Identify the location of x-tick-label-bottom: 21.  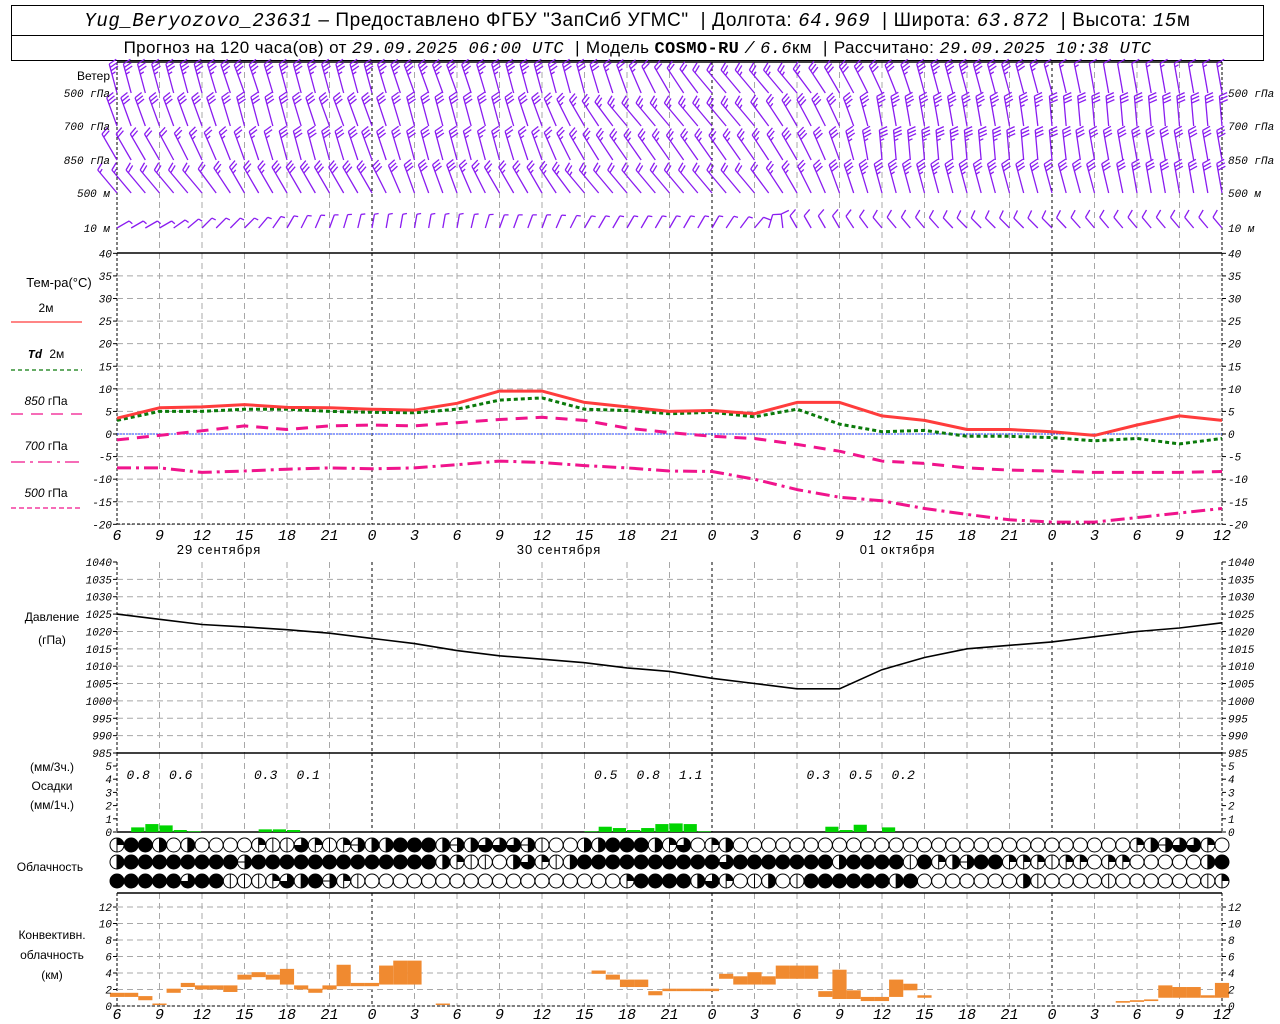
(329, 1015).